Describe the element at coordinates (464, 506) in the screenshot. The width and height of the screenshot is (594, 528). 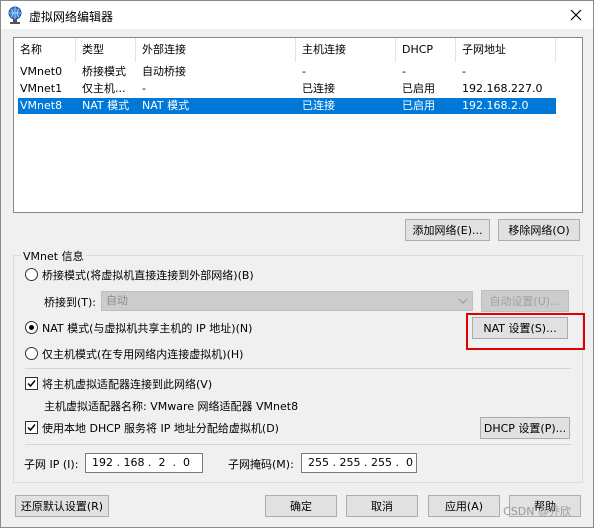
I see `apply-button: 应用(A)` at that location.